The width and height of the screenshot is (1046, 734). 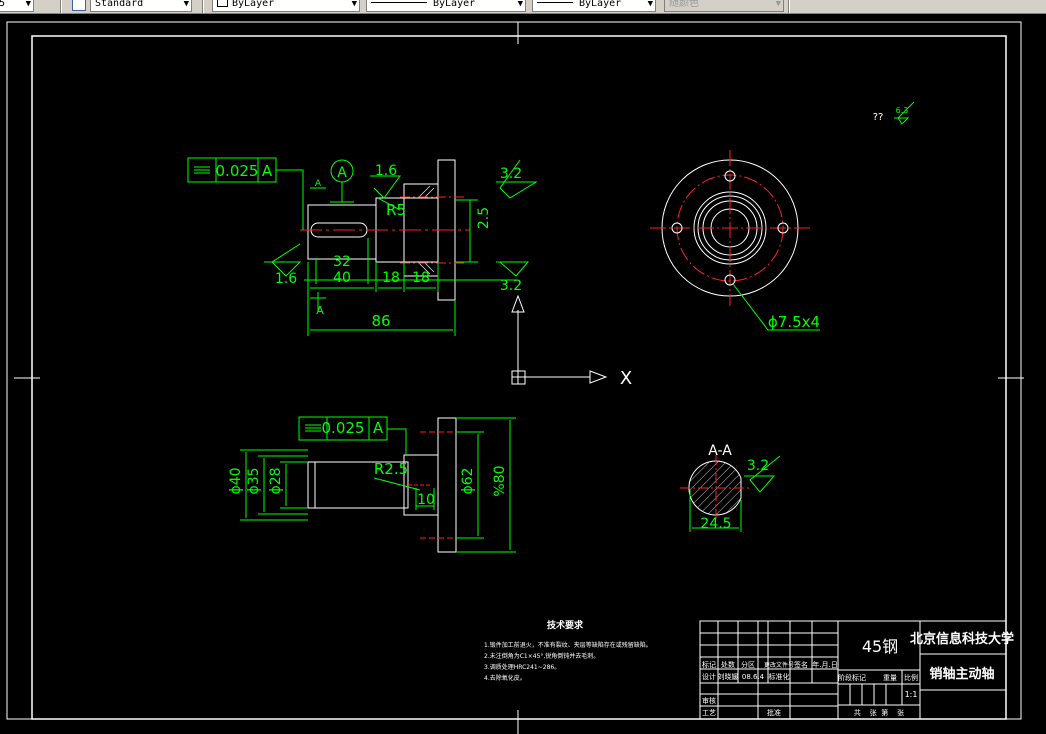 What do you see at coordinates (511, 286) in the screenshot?
I see `roughness-right-bottom: 3.2` at bounding box center [511, 286].